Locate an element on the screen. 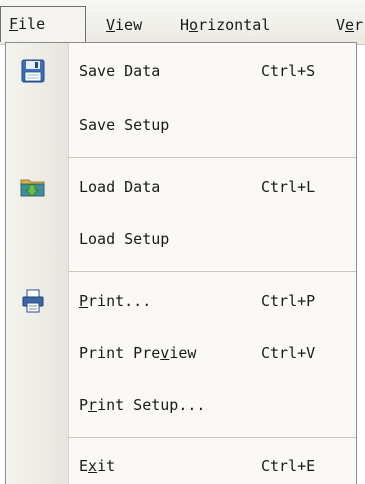  menu-file: File is located at coordinates (43, 24).